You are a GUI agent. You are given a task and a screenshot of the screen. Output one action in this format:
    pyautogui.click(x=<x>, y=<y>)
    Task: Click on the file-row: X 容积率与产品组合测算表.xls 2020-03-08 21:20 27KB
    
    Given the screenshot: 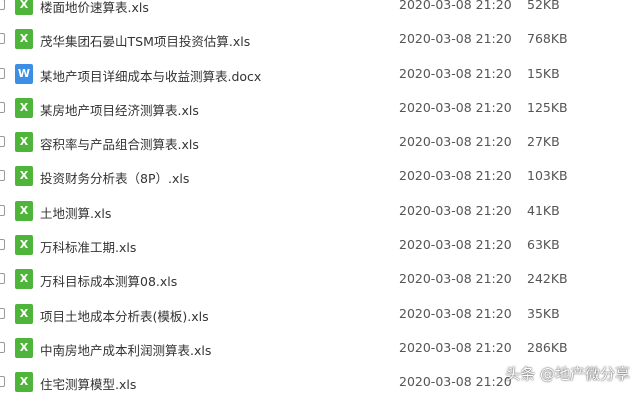 What is the action you would take?
    pyautogui.click(x=320, y=142)
    